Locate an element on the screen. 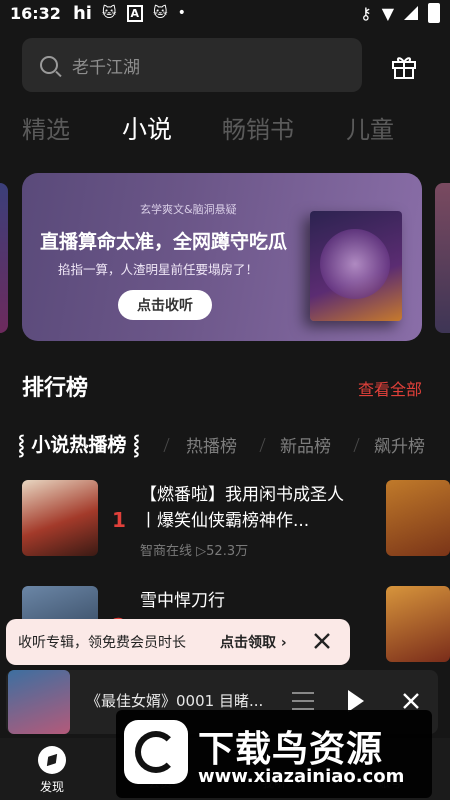  search-icon is located at coordinates (49, 65).